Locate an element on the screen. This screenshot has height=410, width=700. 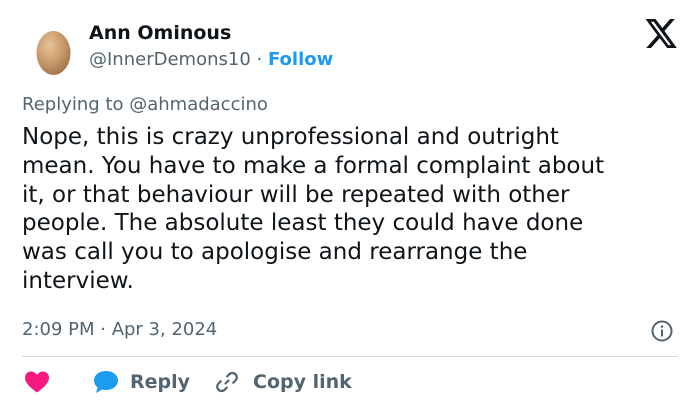
author-name: Ann Ominous is located at coordinates (160, 33).